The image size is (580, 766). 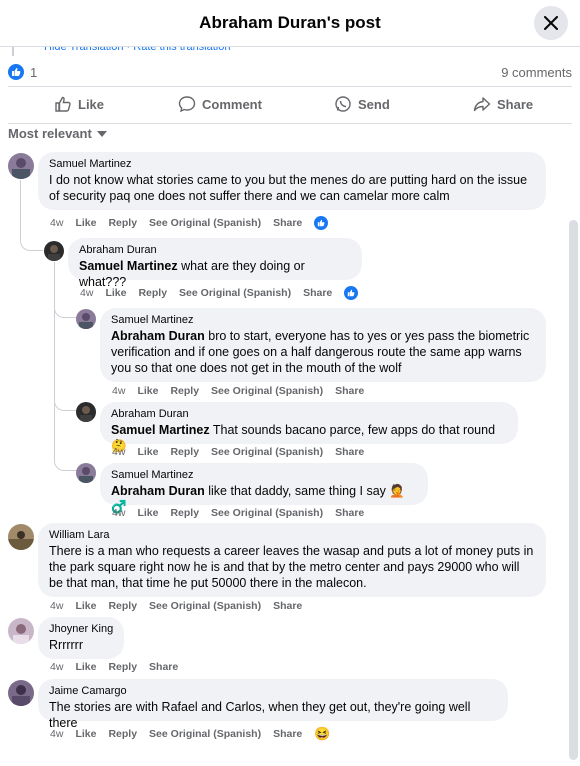 What do you see at coordinates (322, 734) in the screenshot?
I see `haha-reaction-icon: 😆` at bounding box center [322, 734].